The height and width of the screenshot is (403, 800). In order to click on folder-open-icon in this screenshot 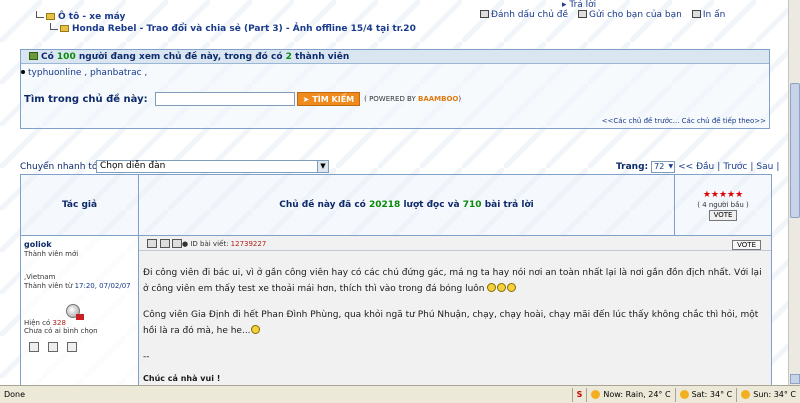, I will do `click(64, 28)`.